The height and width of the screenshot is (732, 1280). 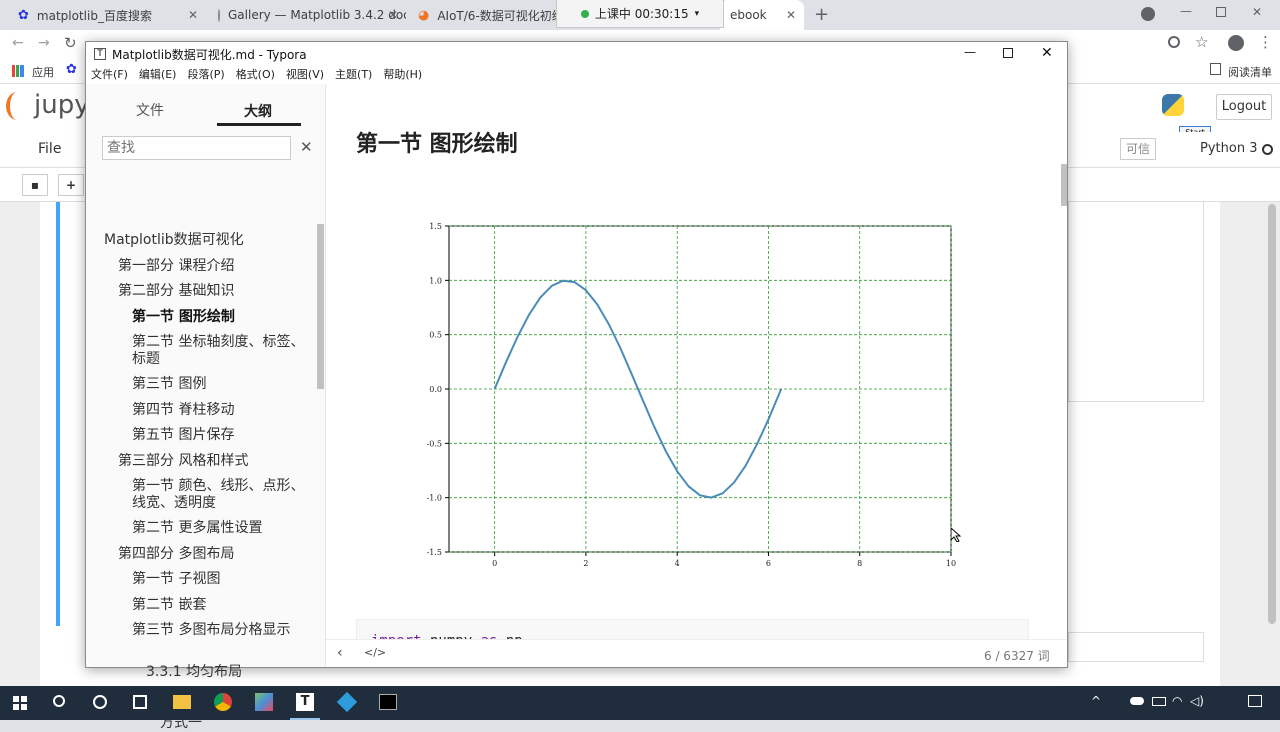 I want to click on outline-item: 第三节 多图布局分格显示, so click(x=219, y=630).